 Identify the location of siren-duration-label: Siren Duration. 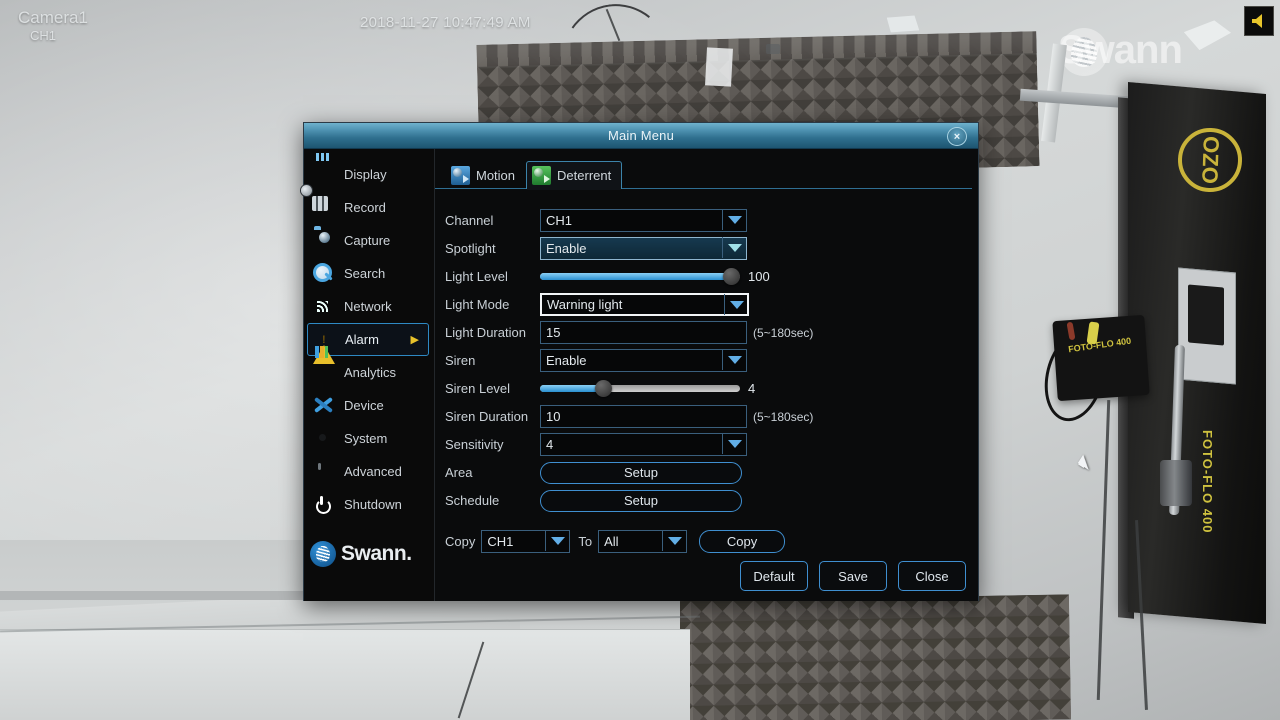
(487, 416).